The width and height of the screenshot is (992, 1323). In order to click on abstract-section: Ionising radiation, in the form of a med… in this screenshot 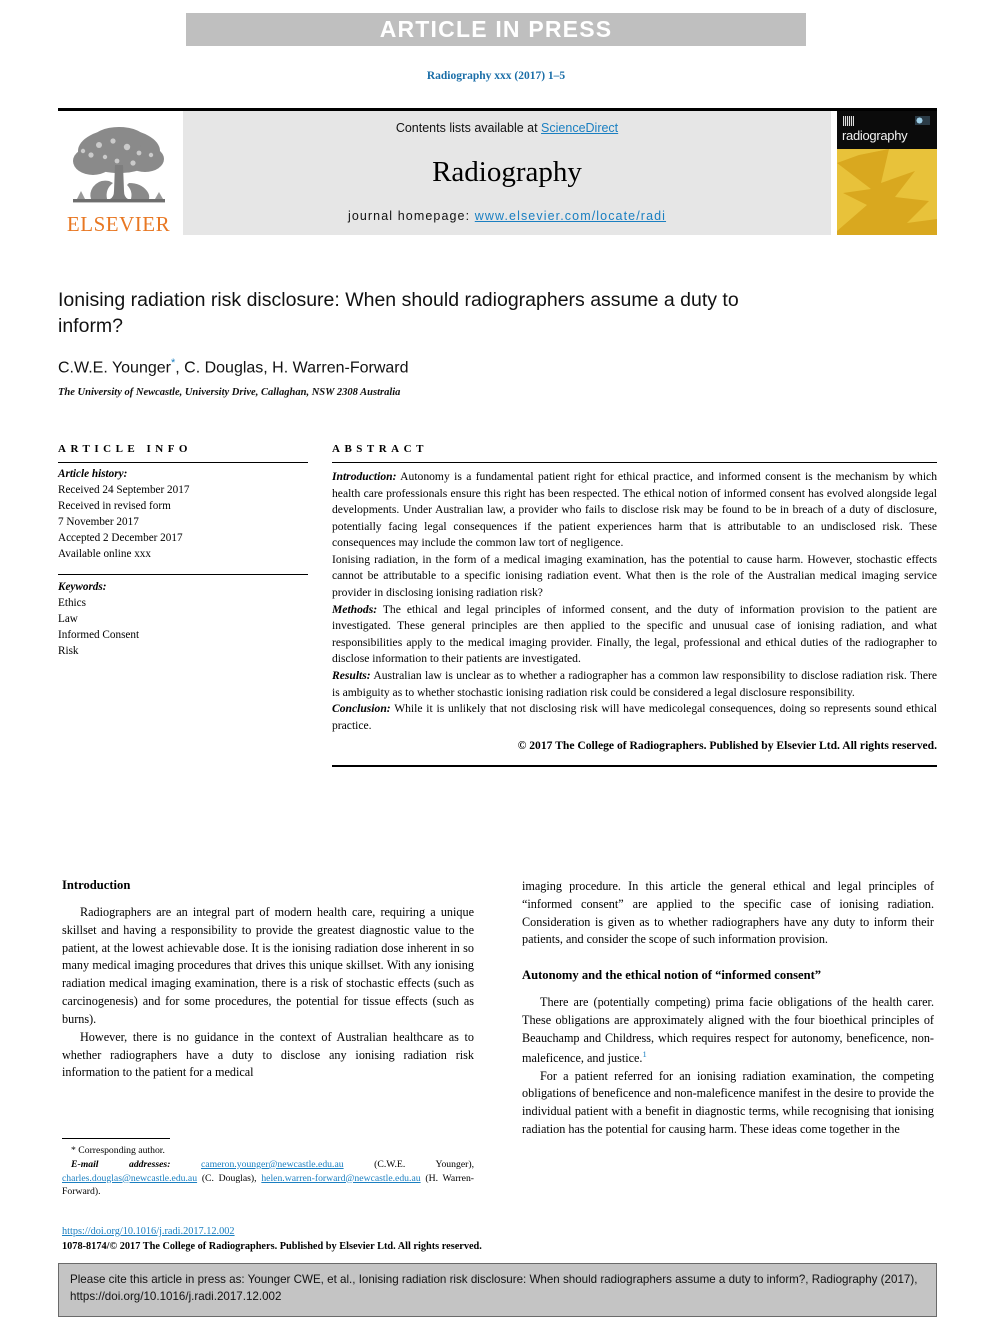, I will do `click(634, 577)`.